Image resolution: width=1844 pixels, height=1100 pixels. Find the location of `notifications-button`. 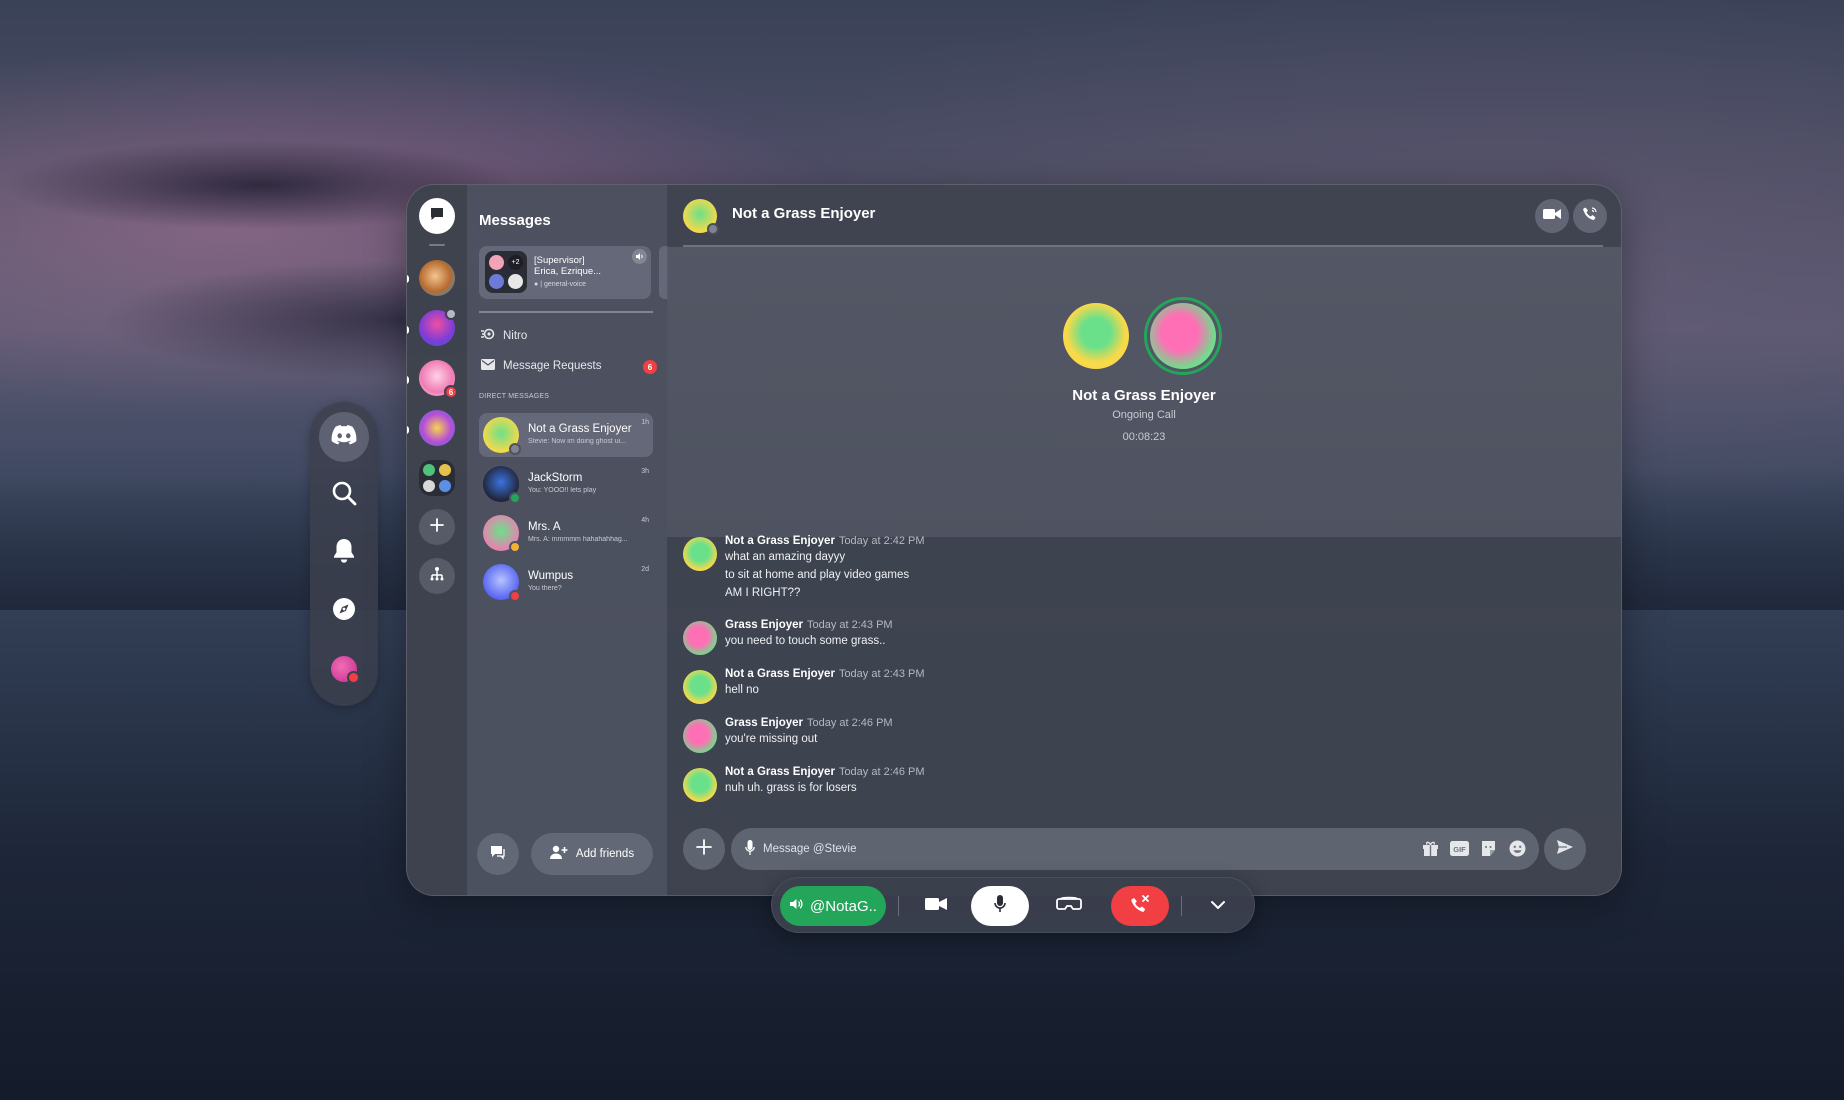

notifications-button is located at coordinates (344, 553).